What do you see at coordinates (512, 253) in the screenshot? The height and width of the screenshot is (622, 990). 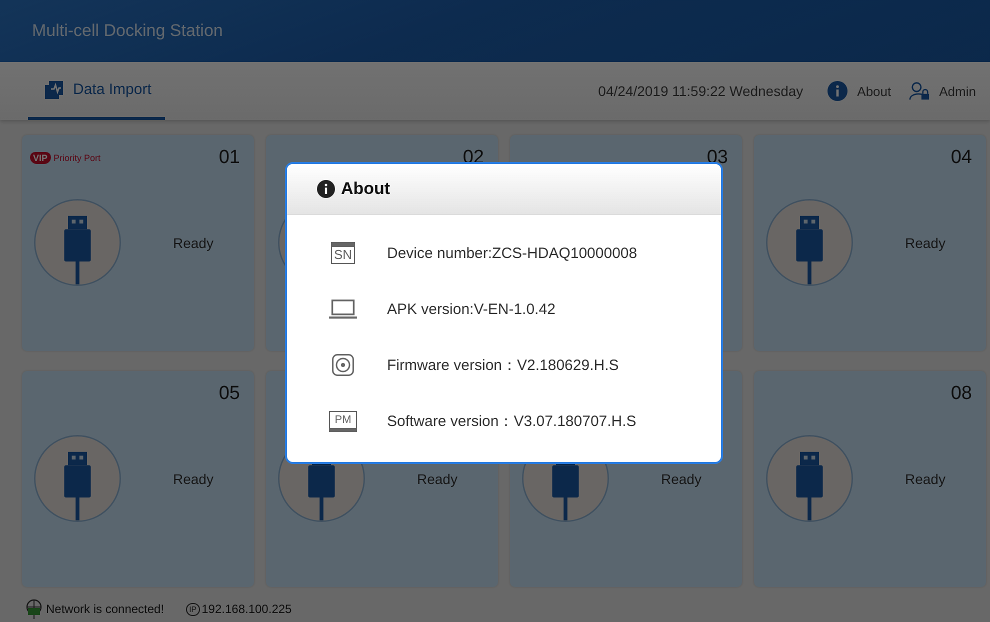 I see `info-text: Device number:ZCS-HDAQ10000008` at bounding box center [512, 253].